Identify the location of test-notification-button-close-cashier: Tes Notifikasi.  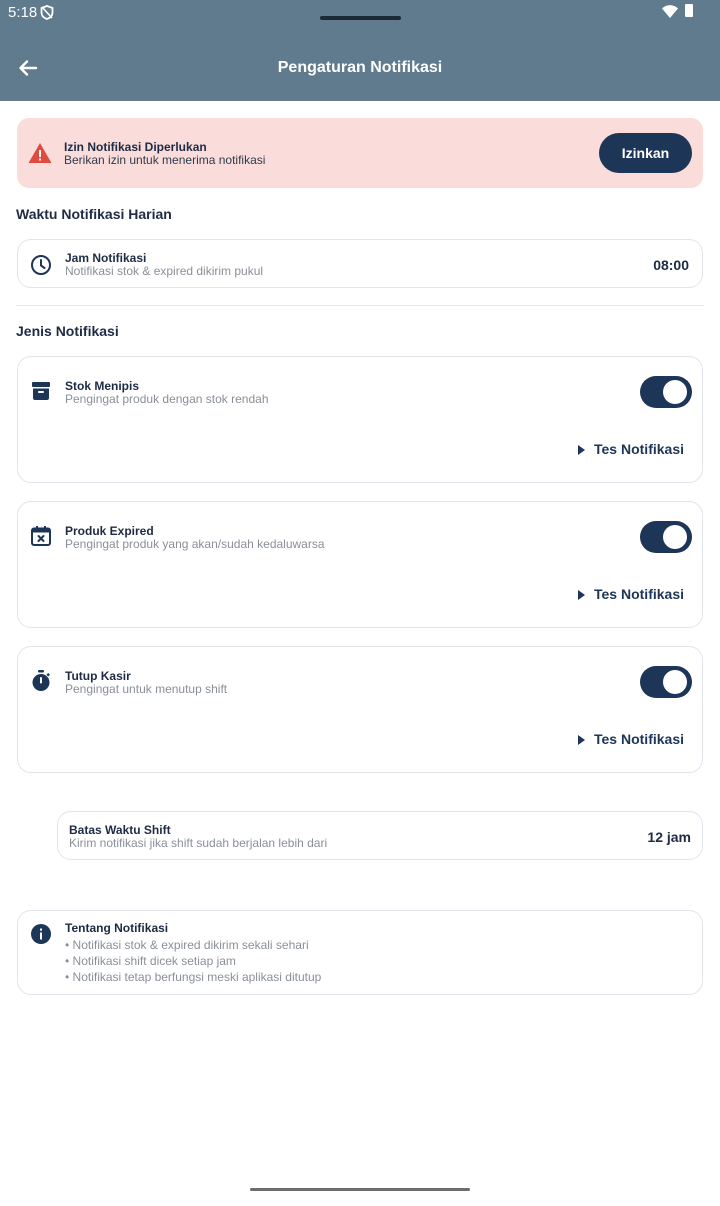
(633, 741).